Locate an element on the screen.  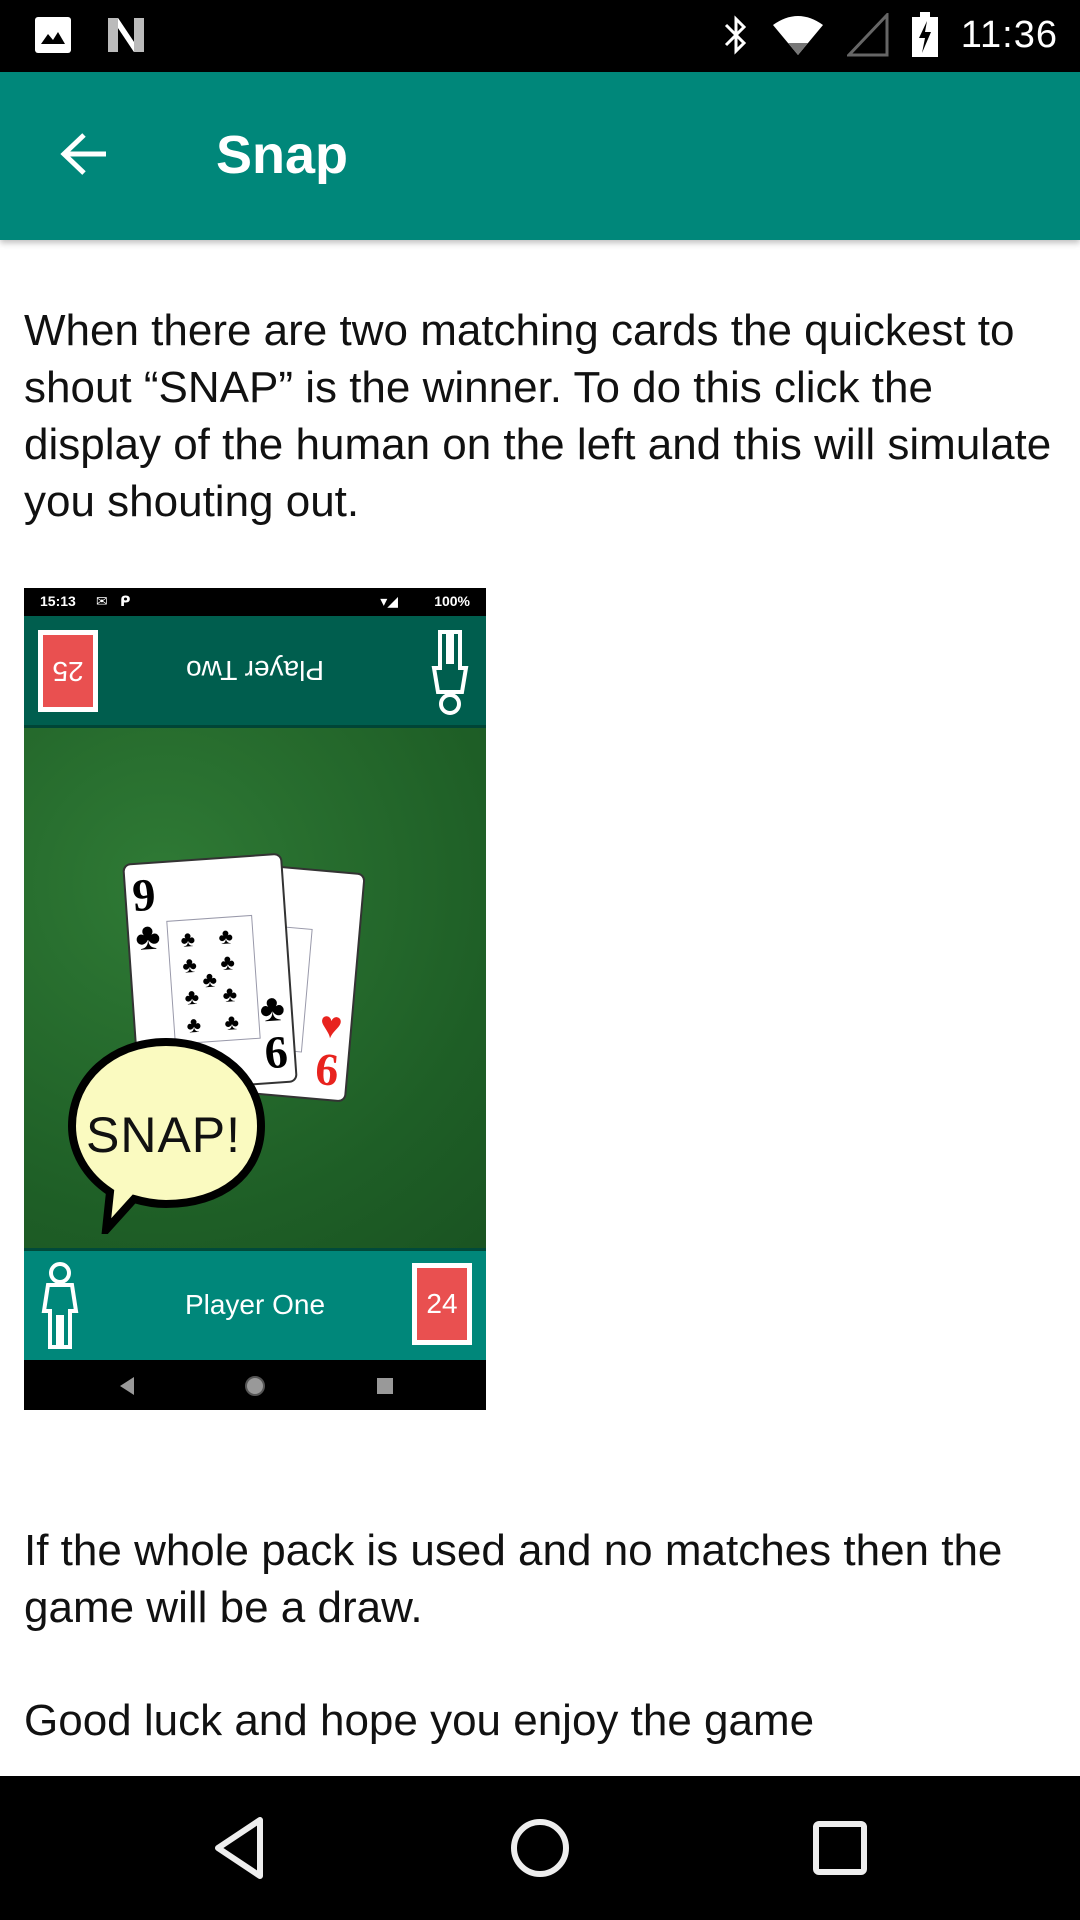
card-table: ♥ 6 9 ♣ ♣ ♣ ♣ ♣ ♣ ♣ ♣ ♣ ♣ ♣ 6 SNAP! is located at coordinates (255, 988).